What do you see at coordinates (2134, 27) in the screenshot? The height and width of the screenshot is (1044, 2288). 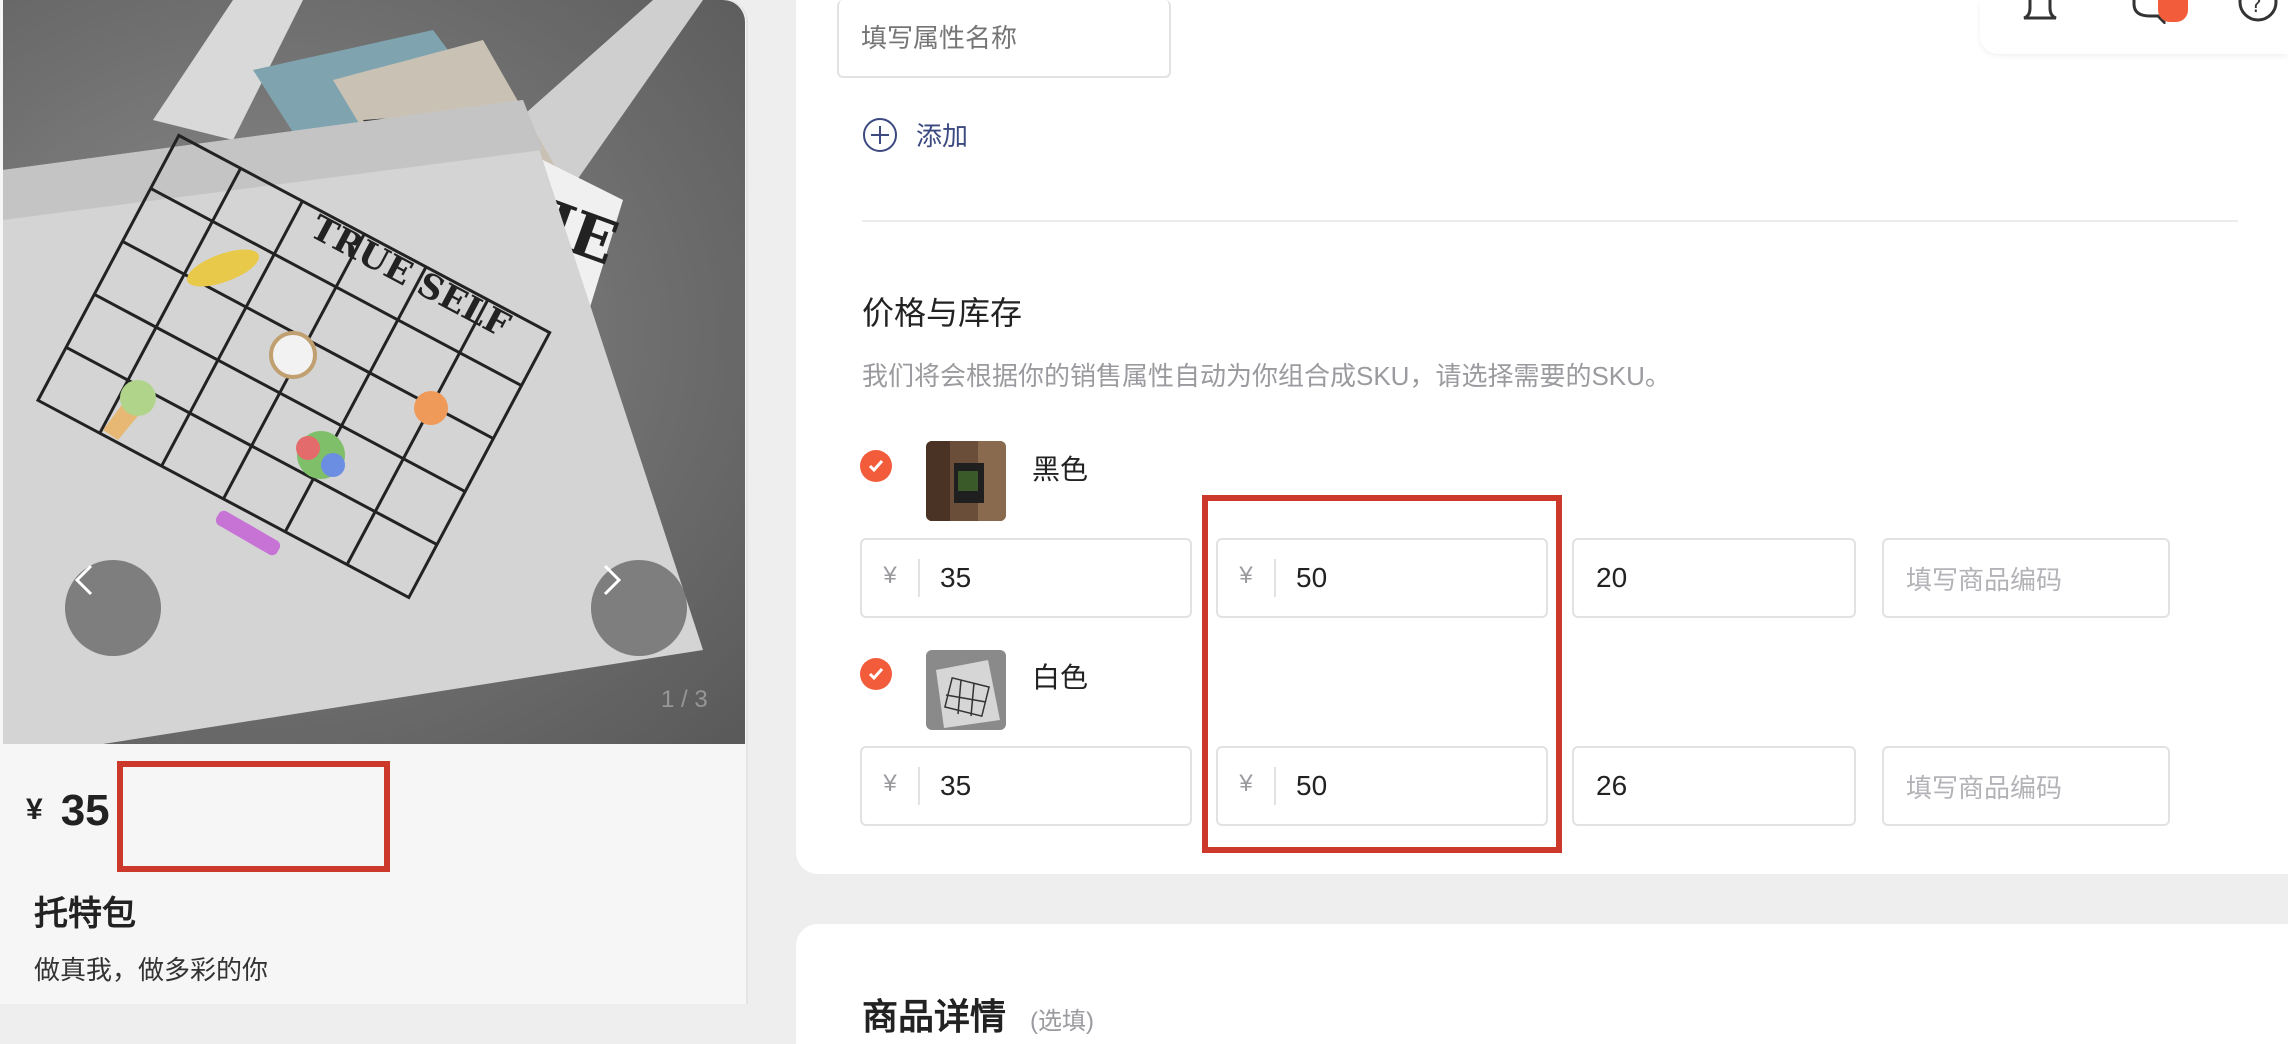 I see `top-right-toolbar: ?` at bounding box center [2134, 27].